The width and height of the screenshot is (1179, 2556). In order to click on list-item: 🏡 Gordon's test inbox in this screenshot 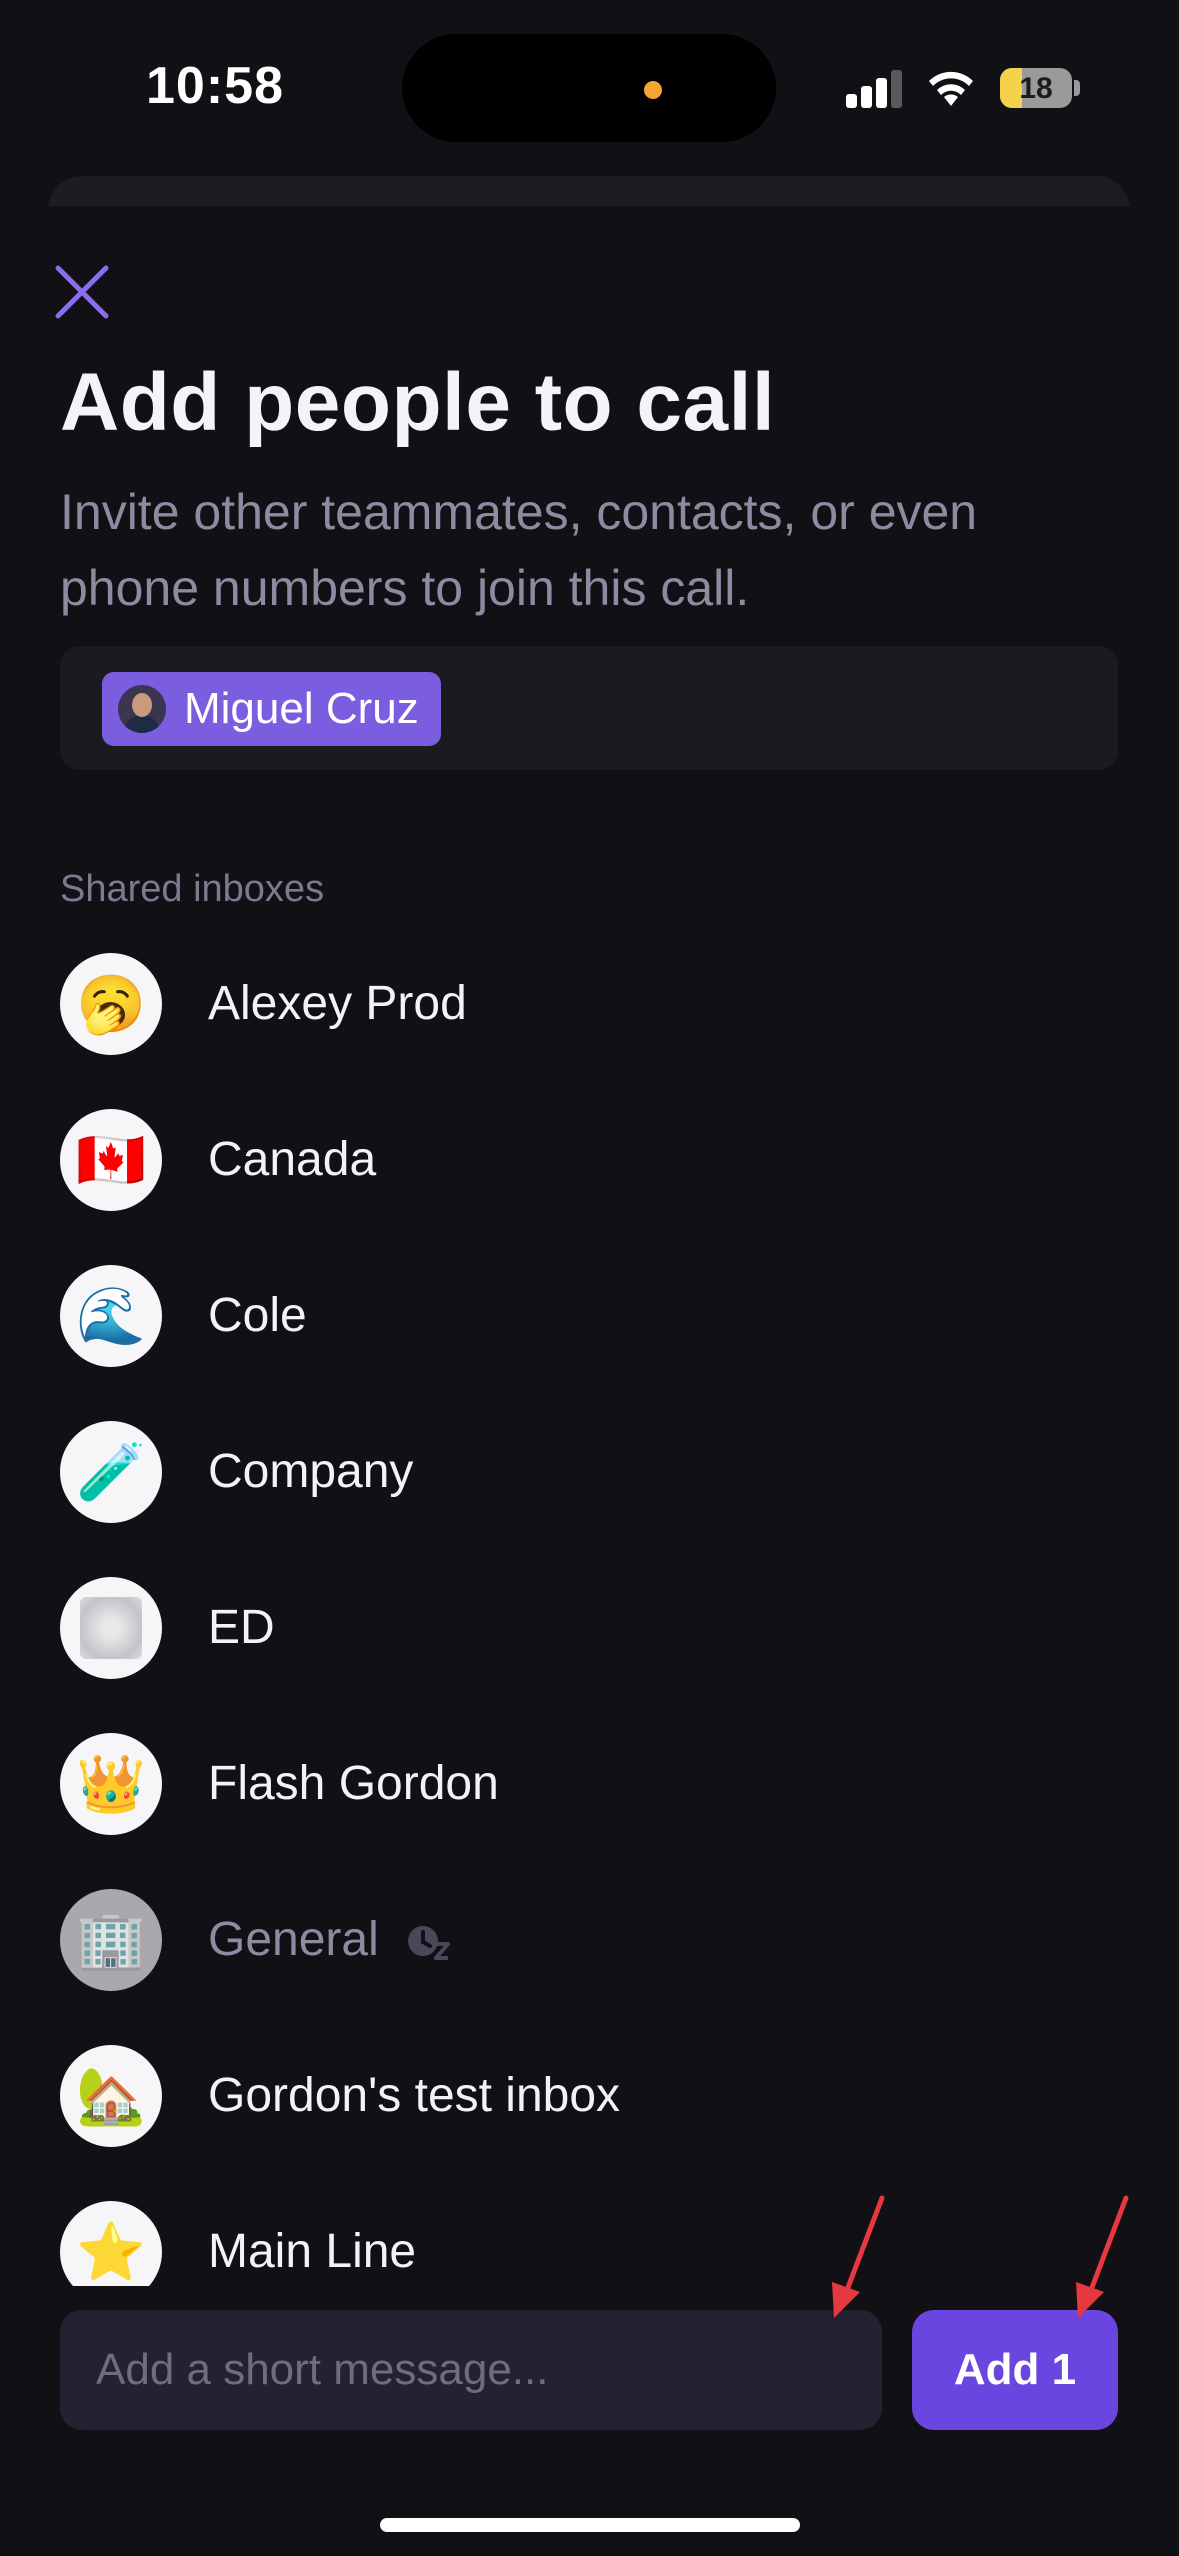, I will do `click(589, 2120)`.